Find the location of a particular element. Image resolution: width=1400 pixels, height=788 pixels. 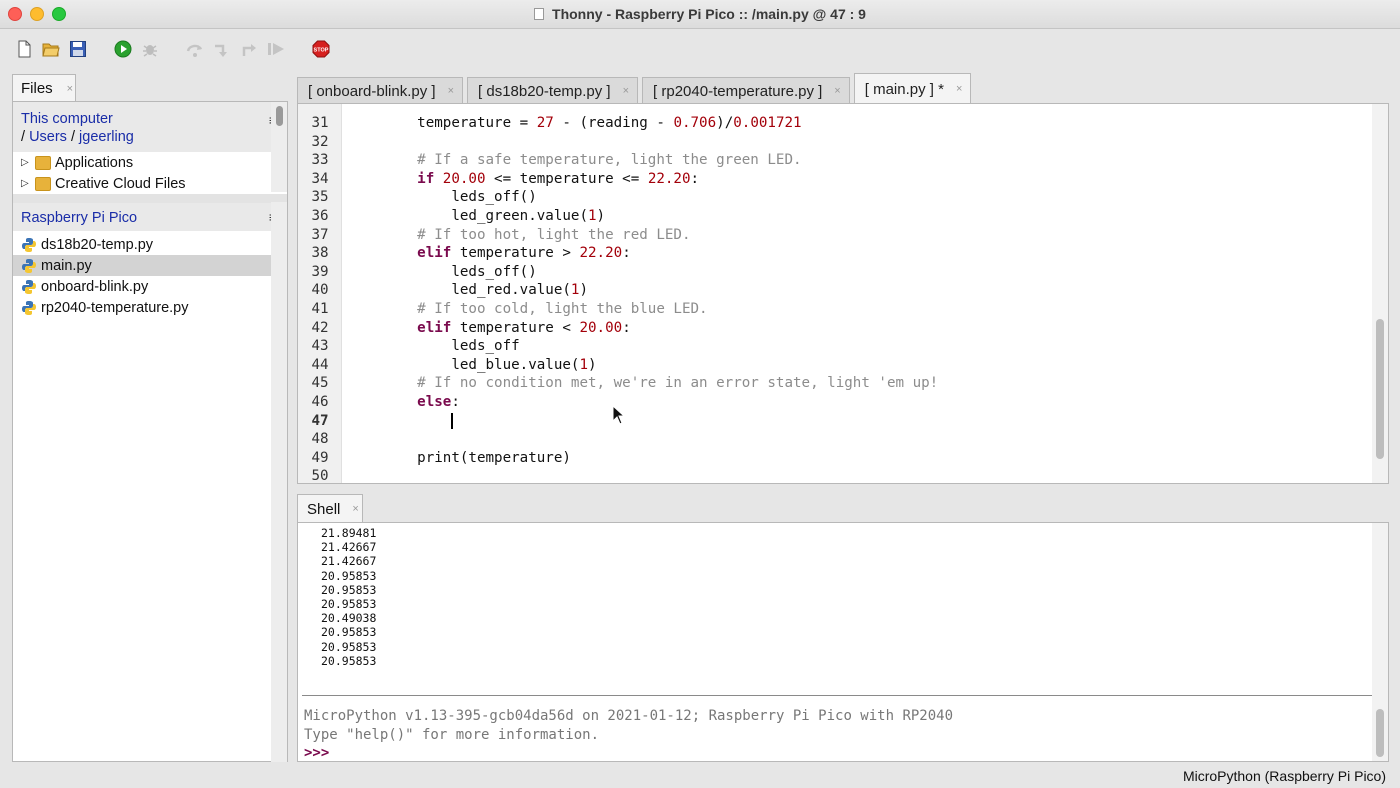

code-text: elif temperature < 20.00: is located at coordinates (486, 328).